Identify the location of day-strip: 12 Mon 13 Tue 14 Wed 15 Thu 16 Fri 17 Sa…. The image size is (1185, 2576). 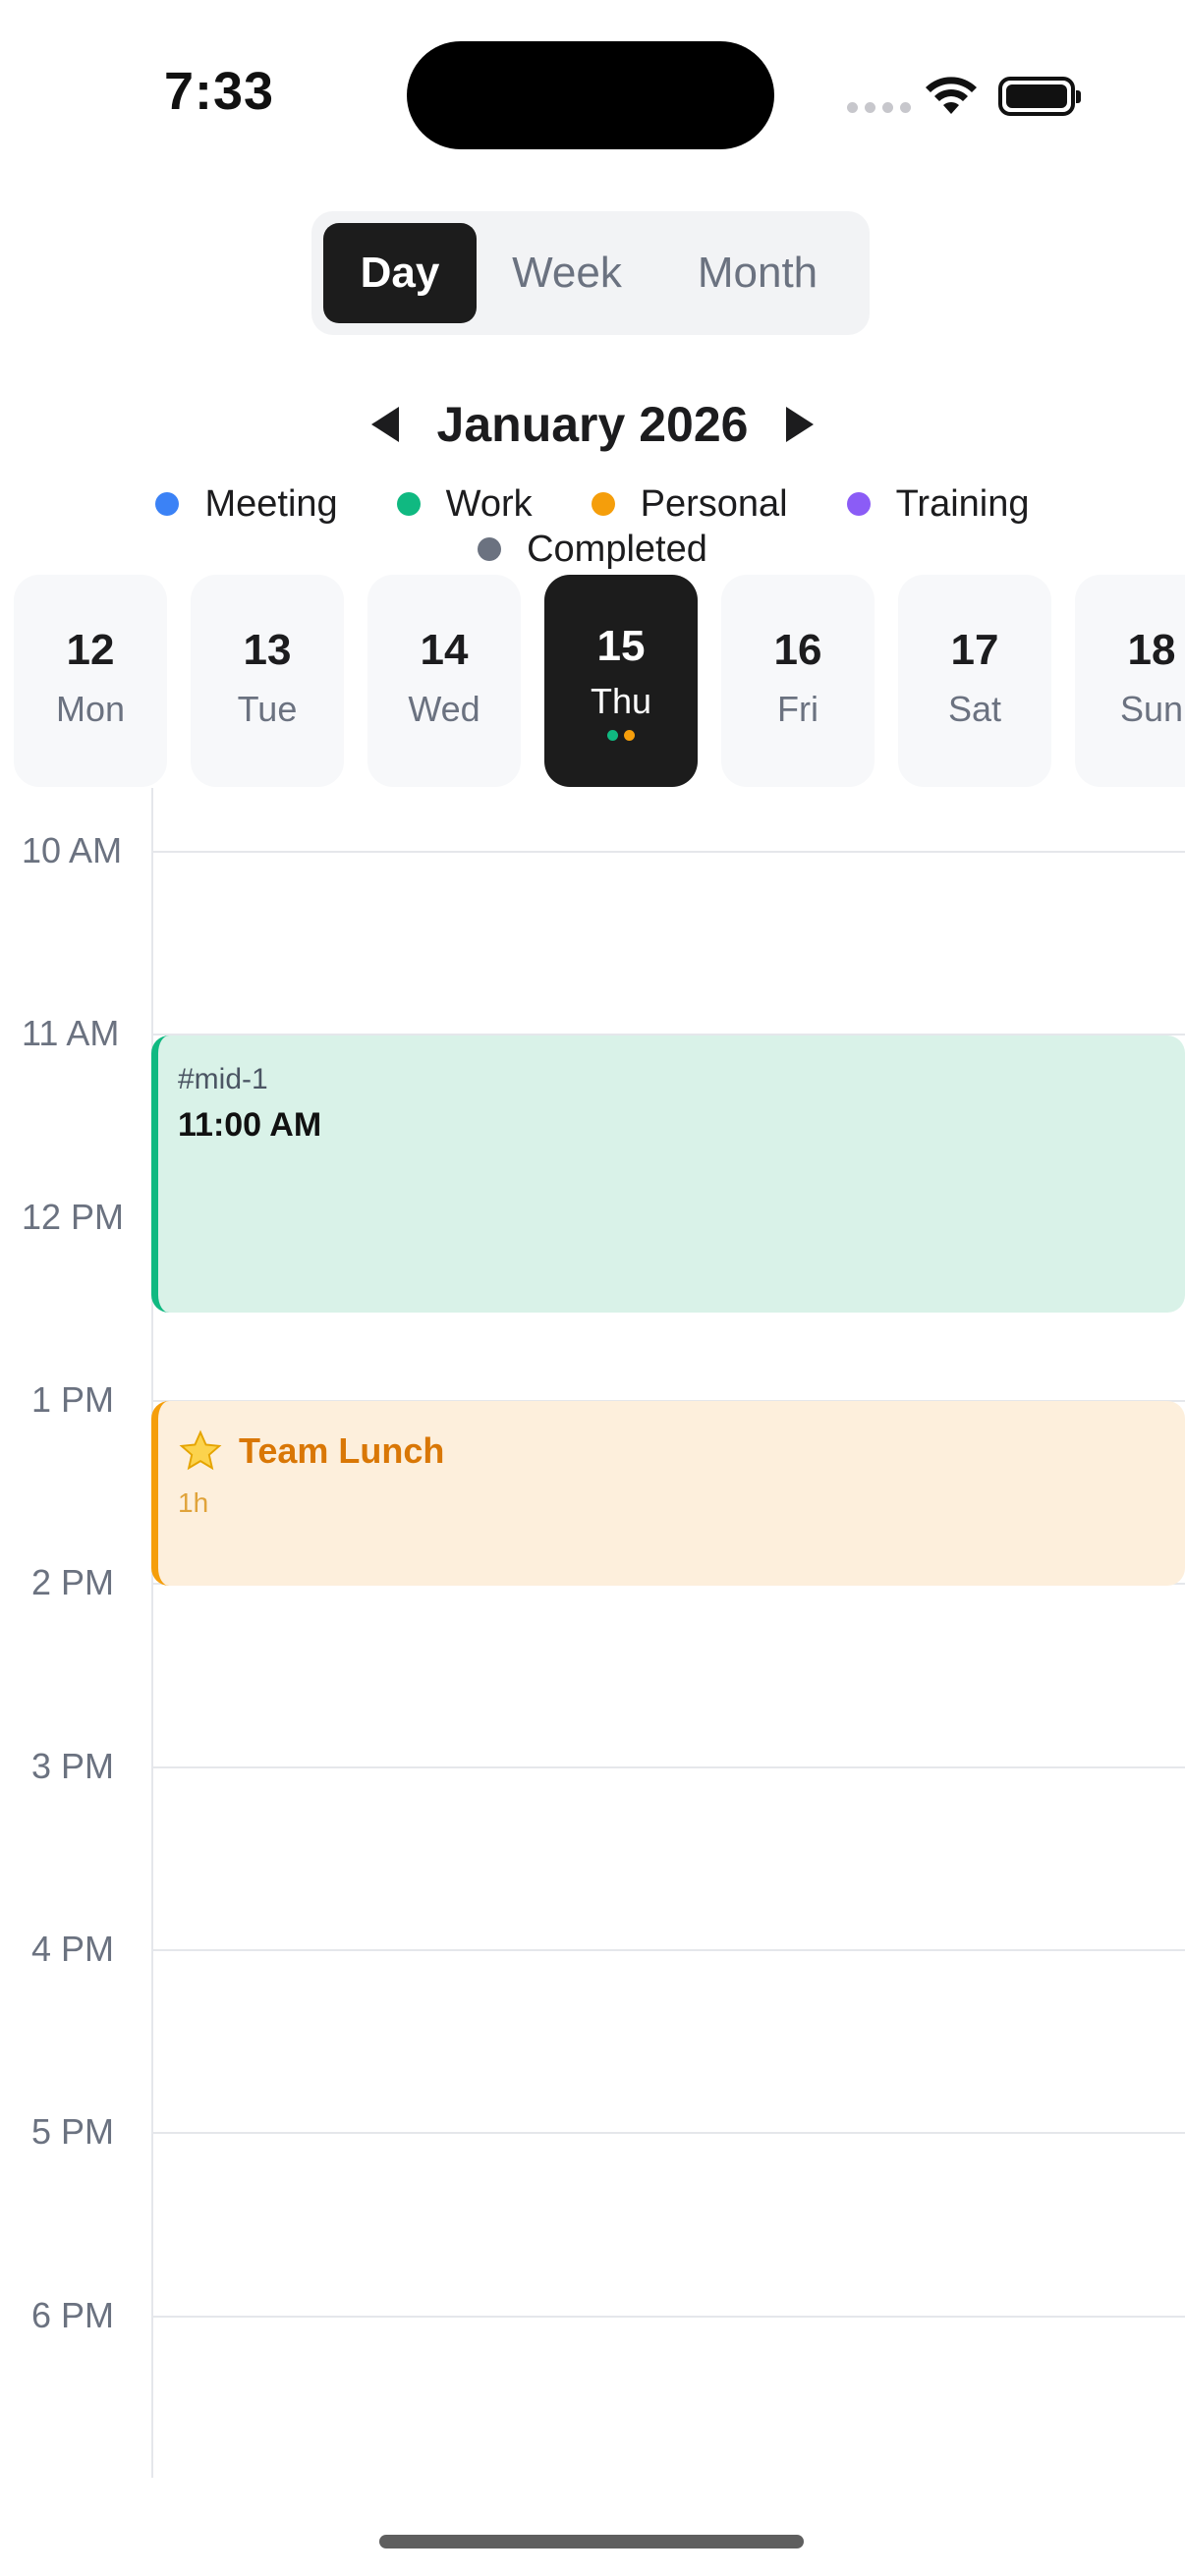
(600, 681).